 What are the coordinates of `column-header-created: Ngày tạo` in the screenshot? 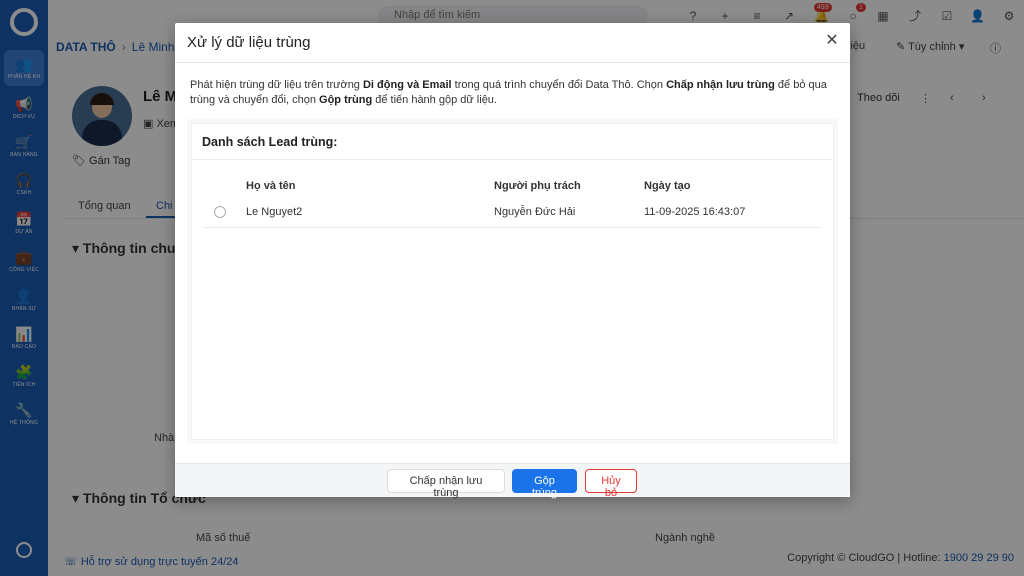 It's located at (667, 186).